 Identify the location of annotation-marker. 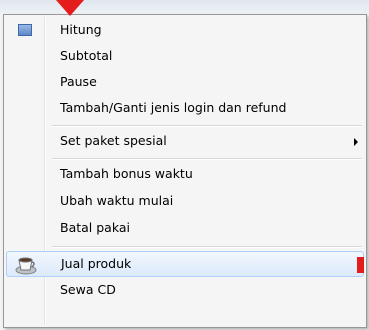
(360, 265).